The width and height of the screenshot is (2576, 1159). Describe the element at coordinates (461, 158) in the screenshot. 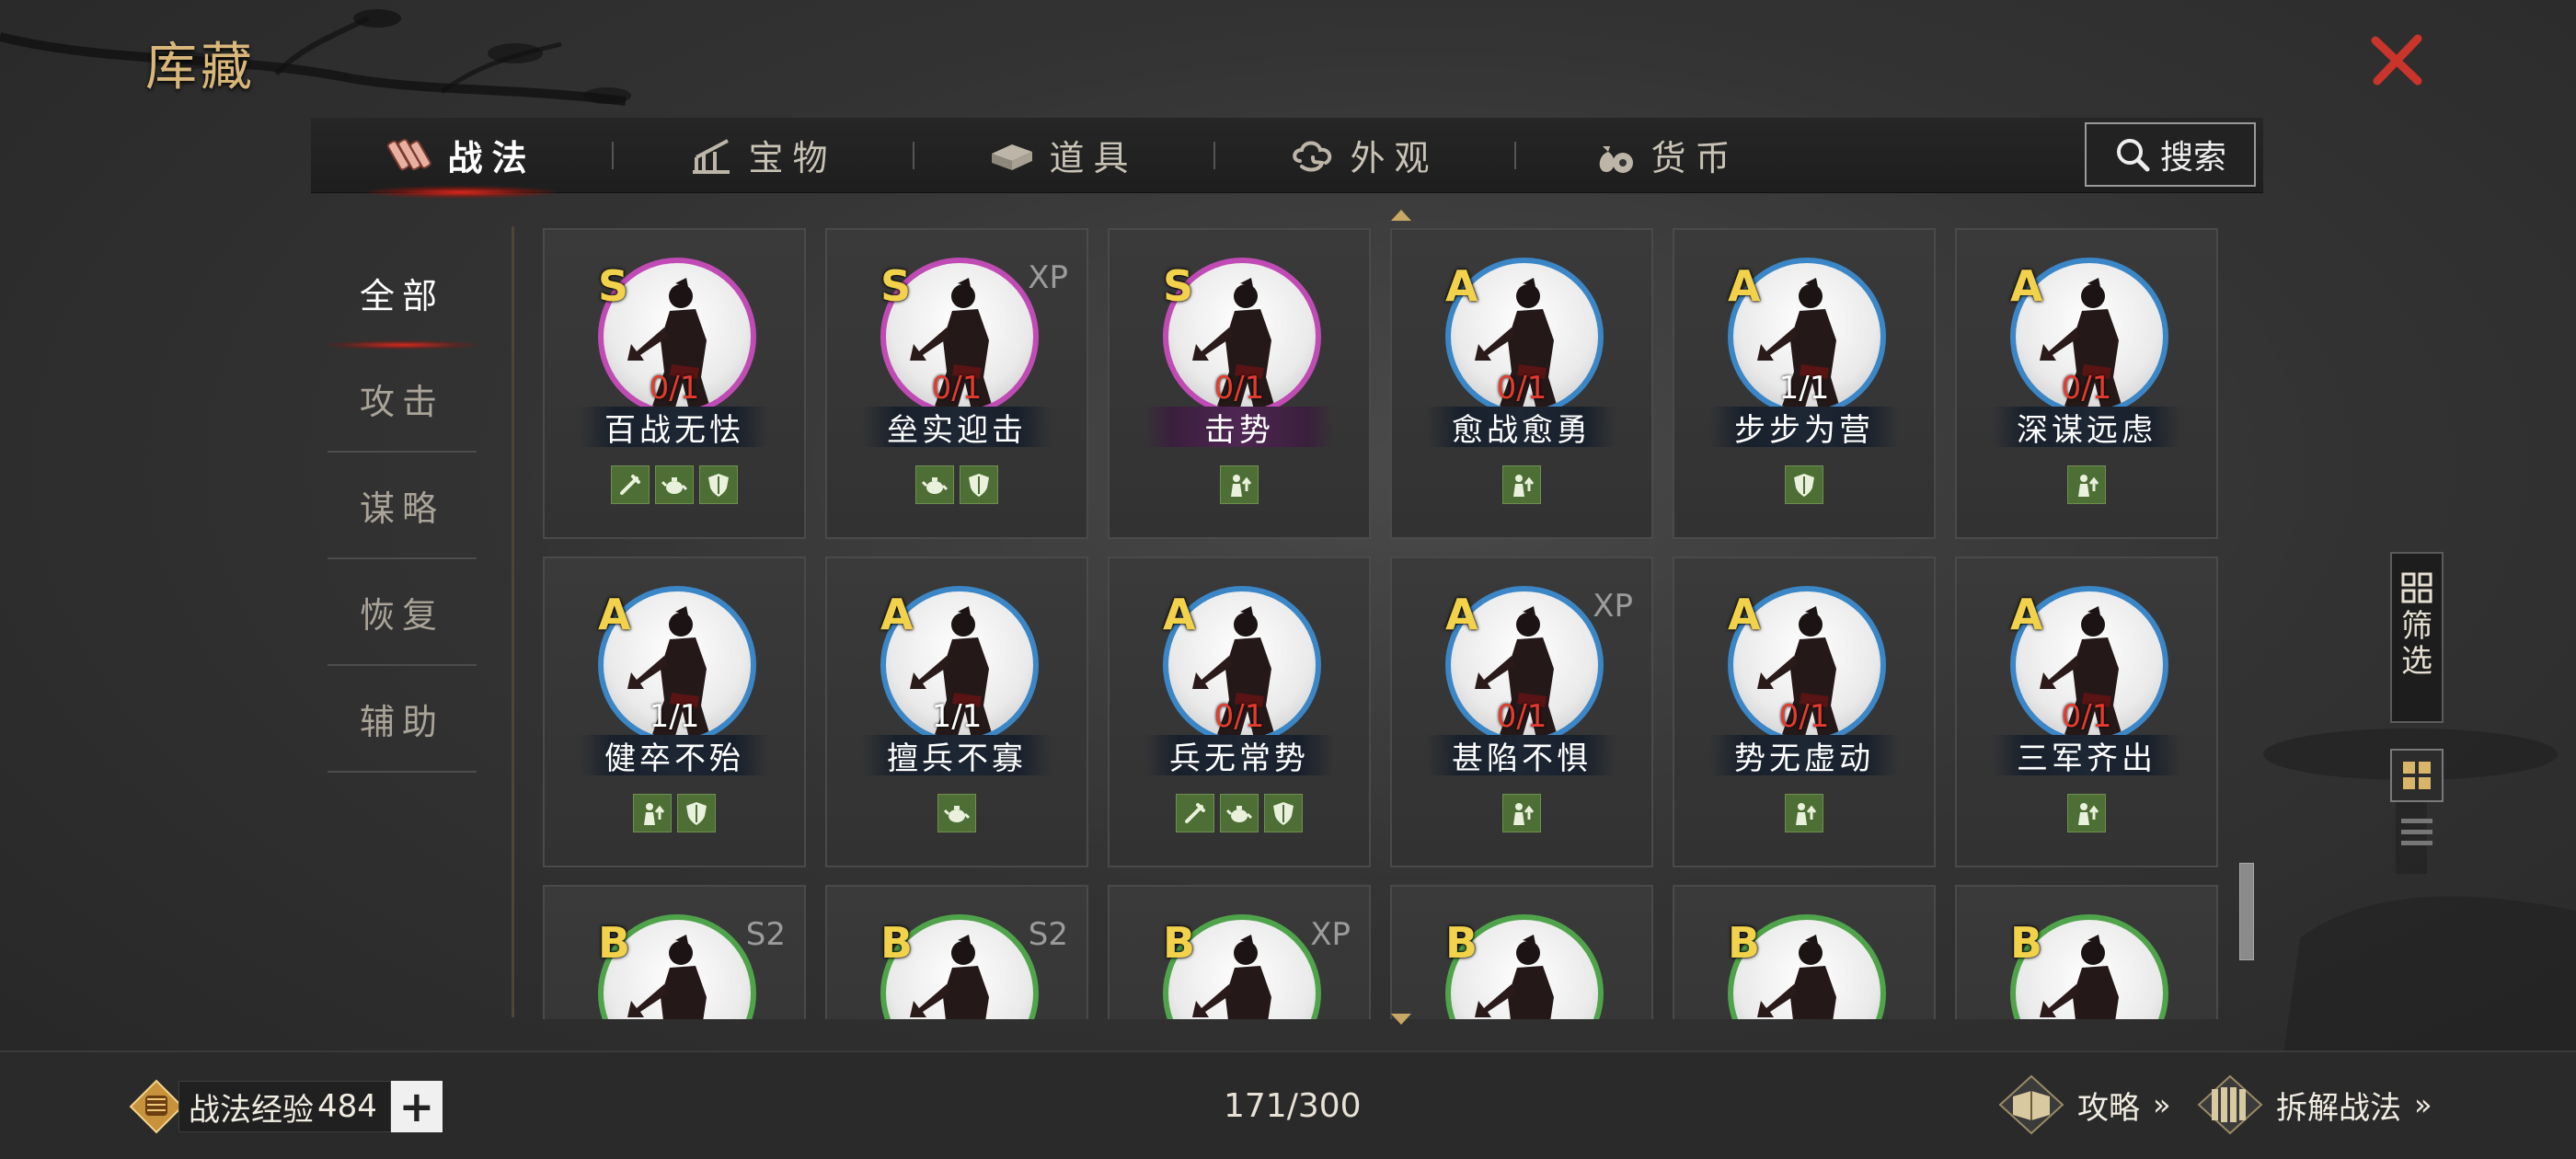

I see `tab-tactics: 战法` at that location.